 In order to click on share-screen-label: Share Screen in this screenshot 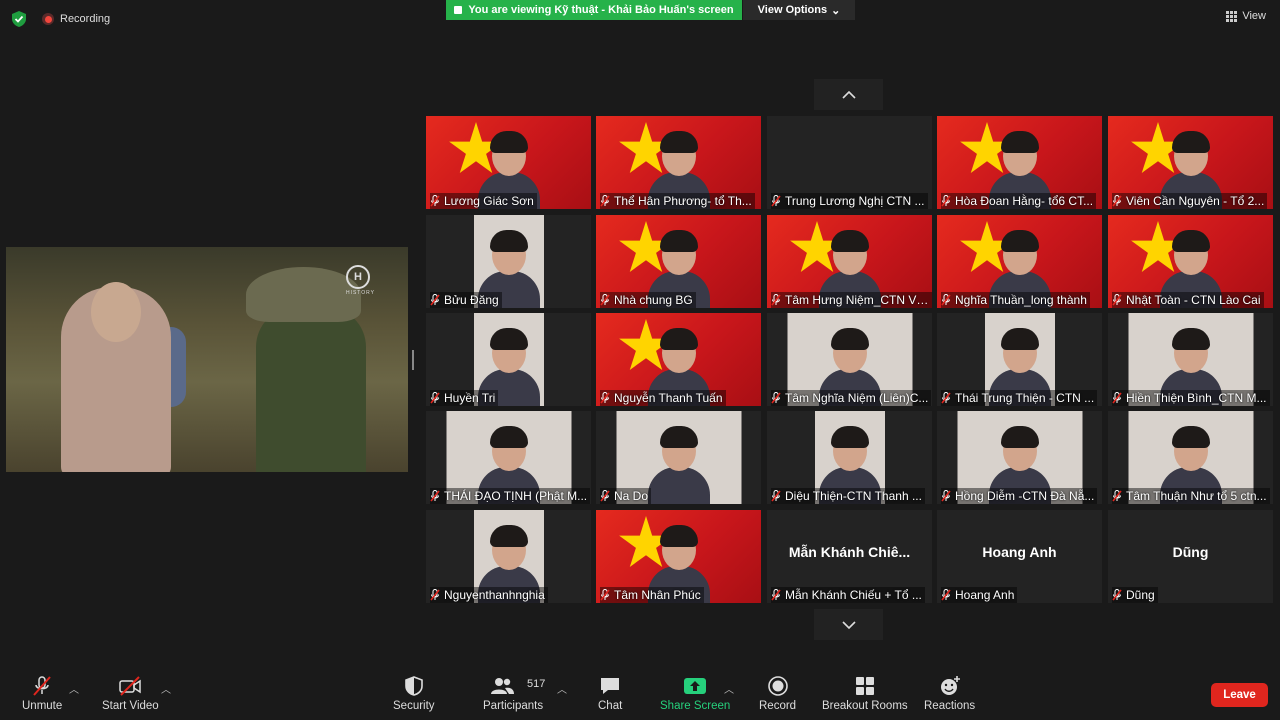, I will do `click(695, 706)`.